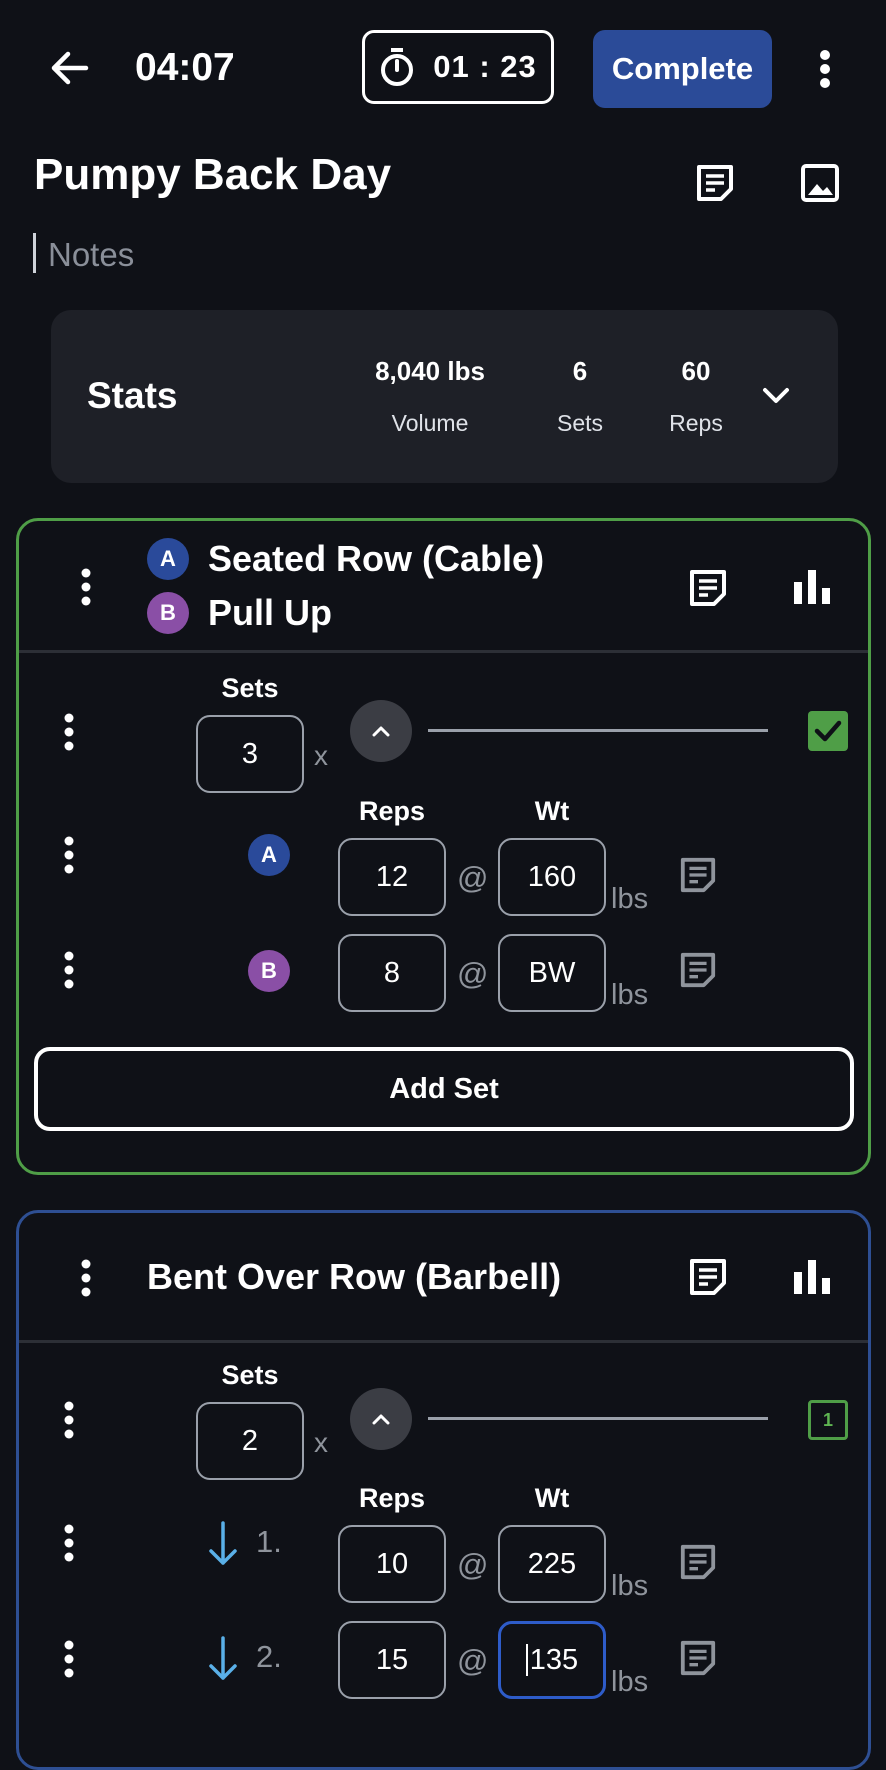 The width and height of the screenshot is (886, 1770). I want to click on set-badge-a: A, so click(269, 855).